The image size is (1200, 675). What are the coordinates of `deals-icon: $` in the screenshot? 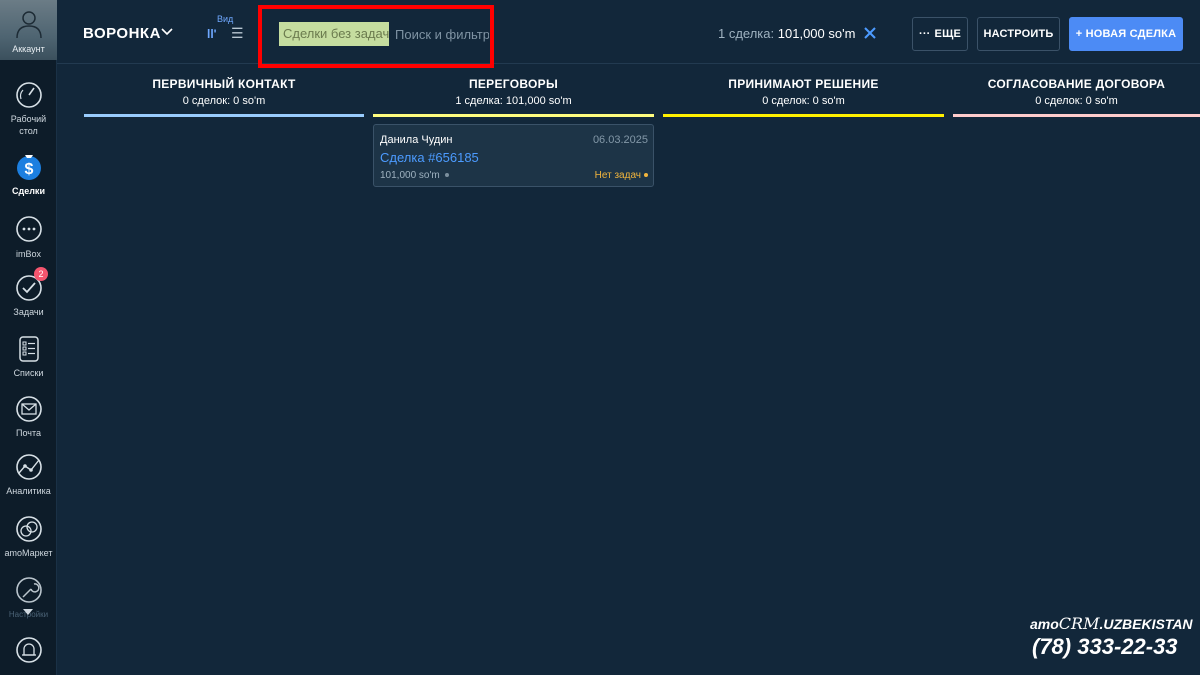 It's located at (28, 167).